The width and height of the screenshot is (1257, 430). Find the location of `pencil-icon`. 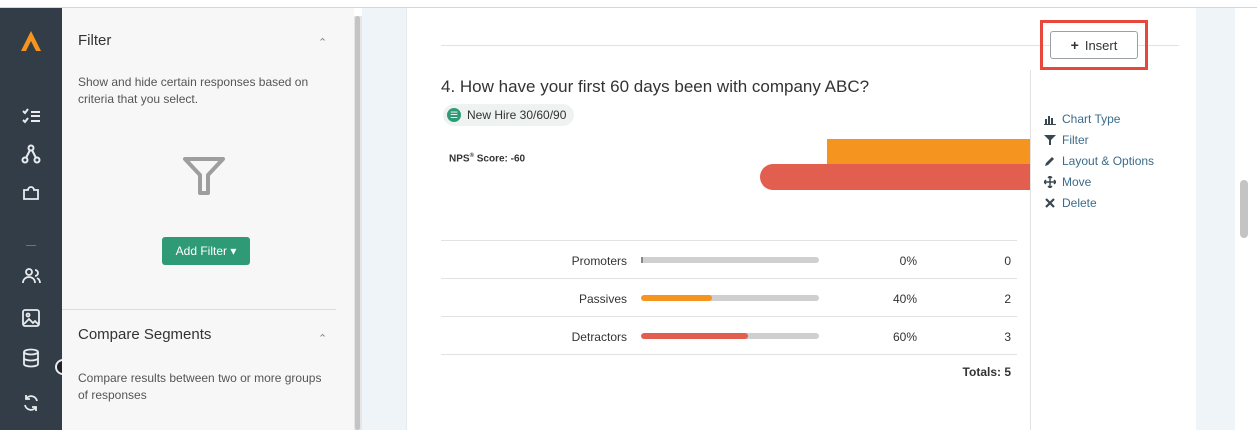

pencil-icon is located at coordinates (1050, 161).